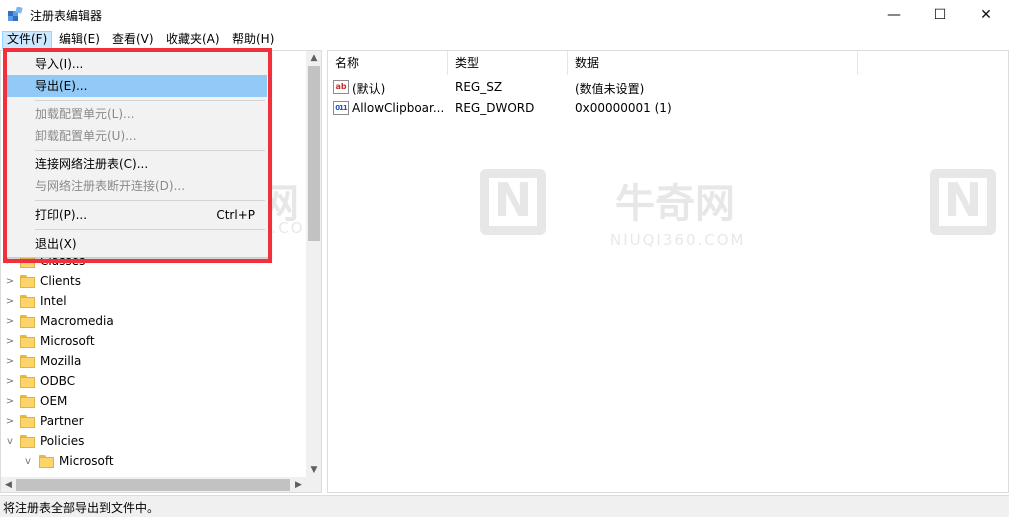 Image resolution: width=1009 pixels, height=517 pixels. I want to click on window-title: 注册表编辑器, so click(66, 16).